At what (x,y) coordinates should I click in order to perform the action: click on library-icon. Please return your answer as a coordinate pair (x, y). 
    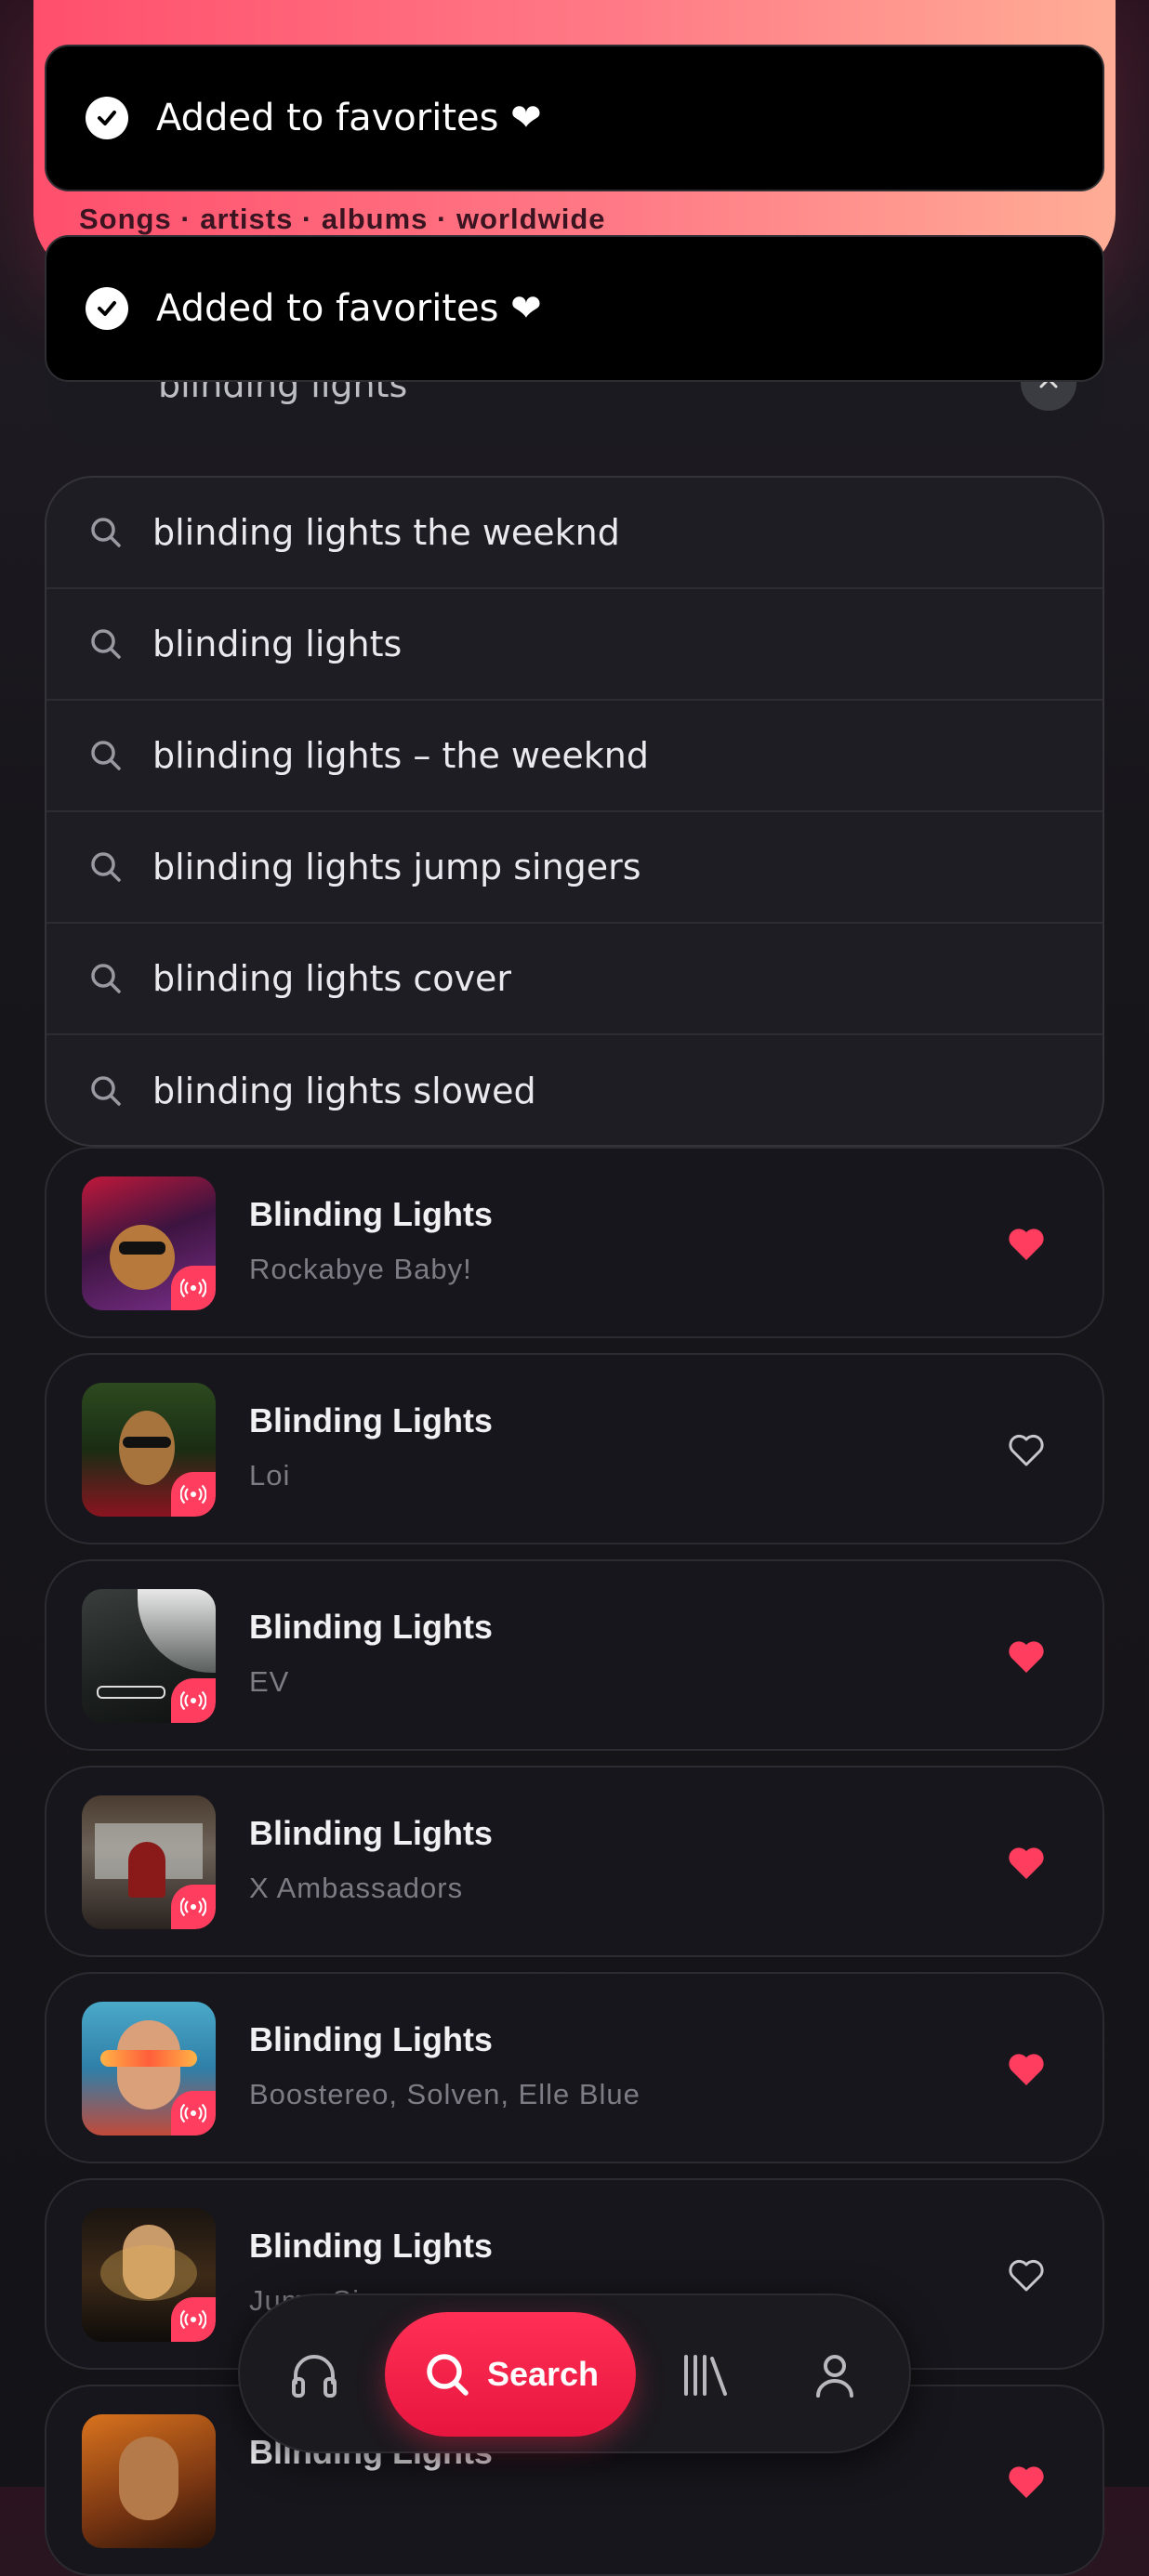
    Looking at the image, I should click on (705, 2375).